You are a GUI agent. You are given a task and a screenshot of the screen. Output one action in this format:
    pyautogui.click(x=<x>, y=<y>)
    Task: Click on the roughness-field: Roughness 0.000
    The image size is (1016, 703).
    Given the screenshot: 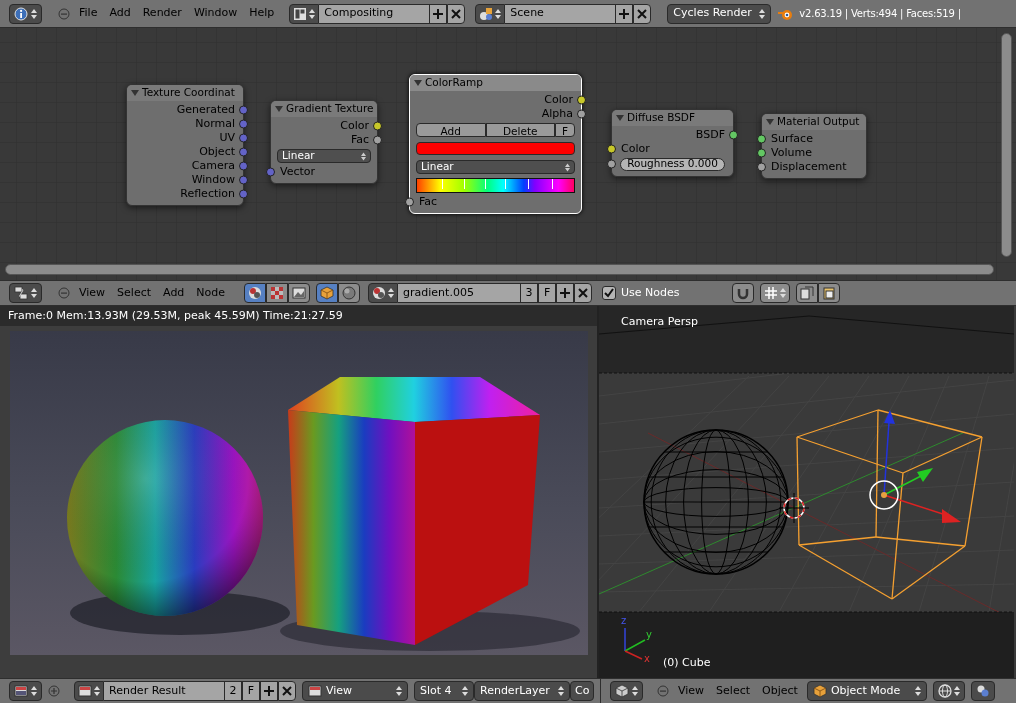 What is the action you would take?
    pyautogui.click(x=672, y=164)
    